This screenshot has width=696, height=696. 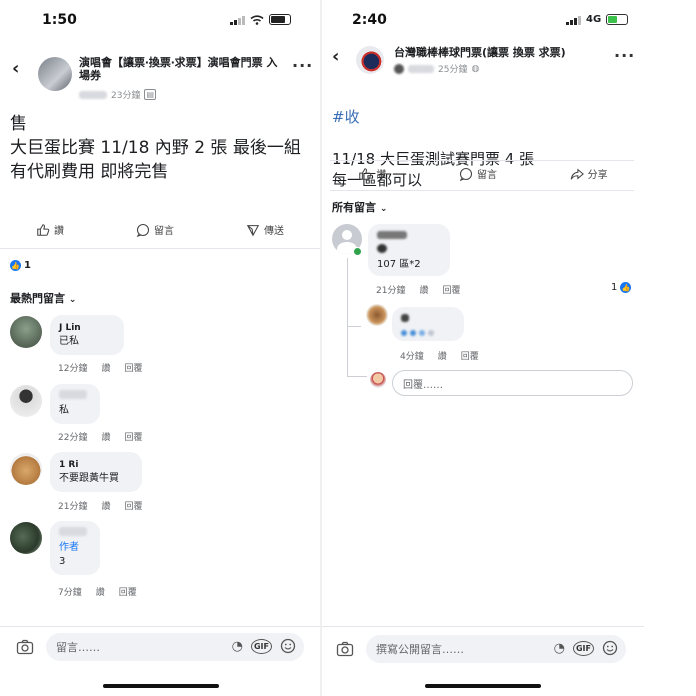 I want to click on thread-branch, so click(x=357, y=376).